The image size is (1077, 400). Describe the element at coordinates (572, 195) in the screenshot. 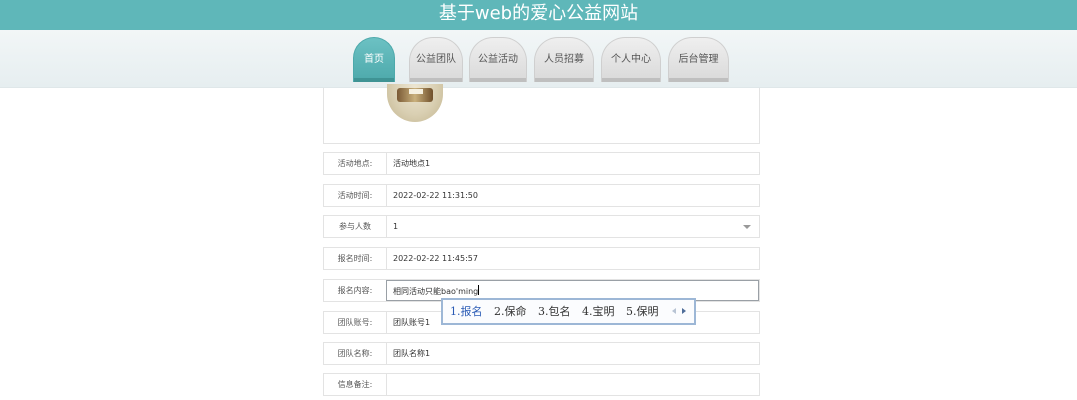

I see `activity-time-field: 2022-02-22 11:31:50` at that location.